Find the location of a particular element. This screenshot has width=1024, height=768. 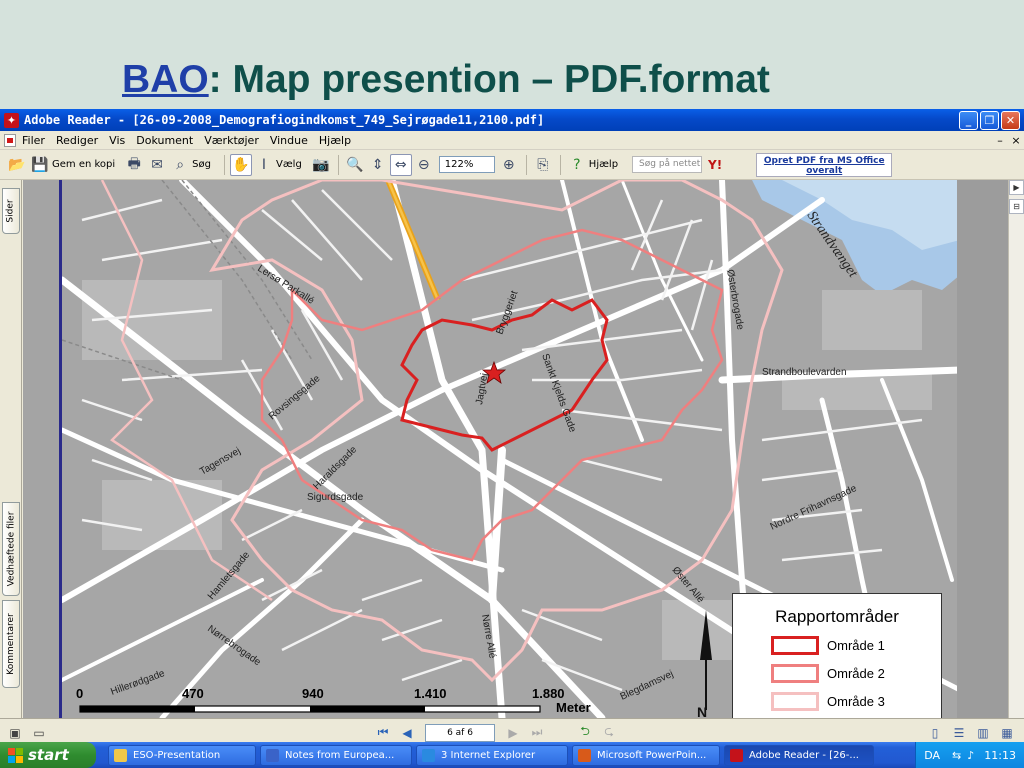

tab-pages: Sider is located at coordinates (11, 211).